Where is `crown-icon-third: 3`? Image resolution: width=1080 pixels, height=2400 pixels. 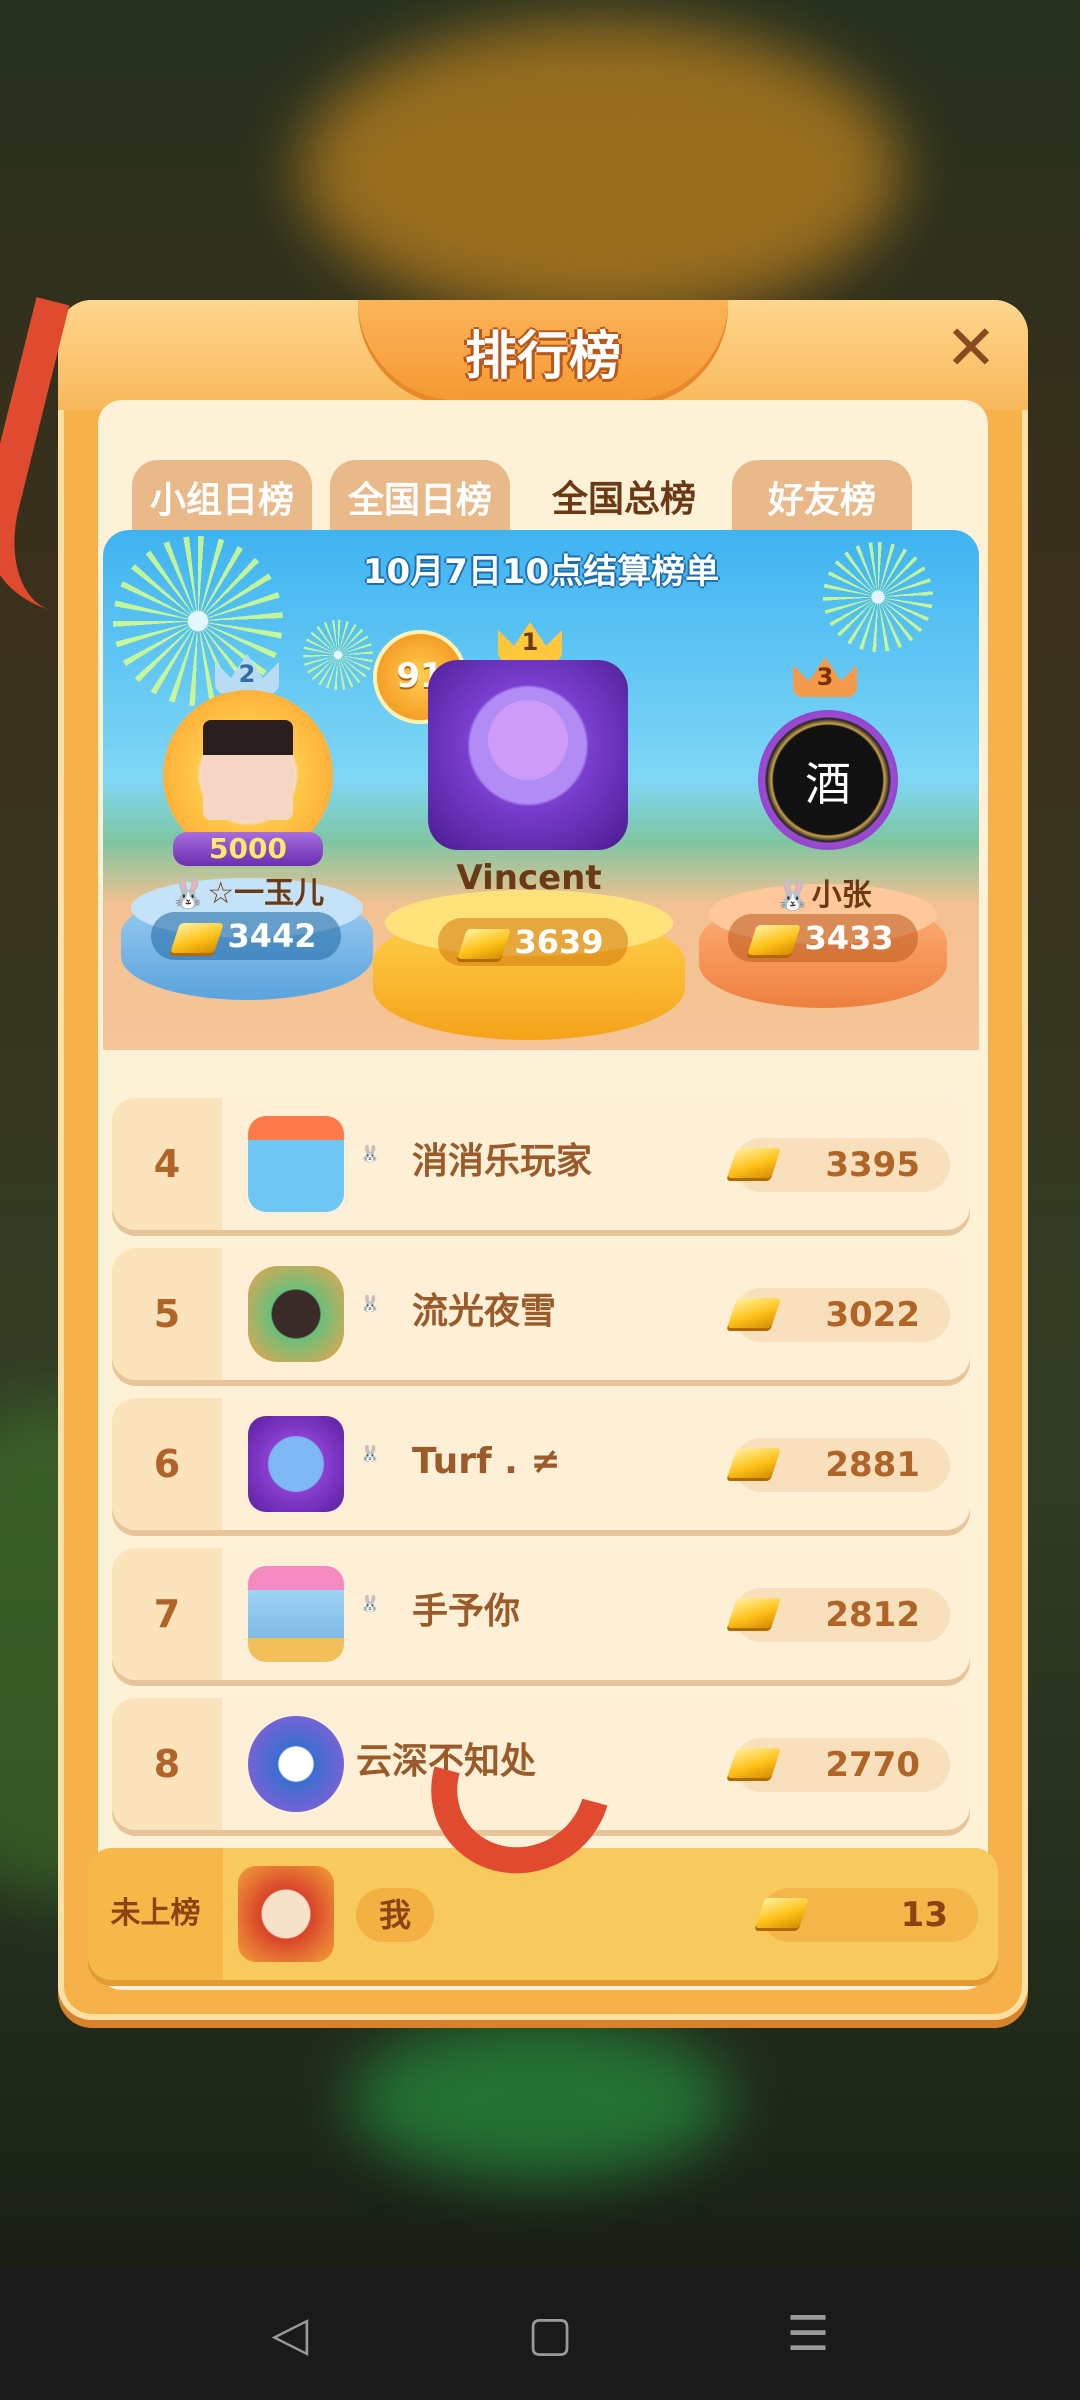 crown-icon-third: 3 is located at coordinates (825, 671).